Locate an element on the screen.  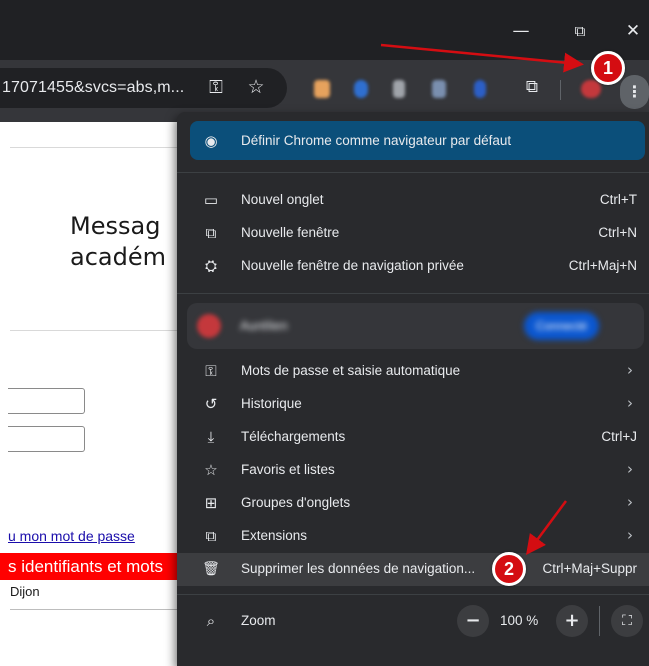
annotation-badge-2: 2 is located at coordinates (509, 569).